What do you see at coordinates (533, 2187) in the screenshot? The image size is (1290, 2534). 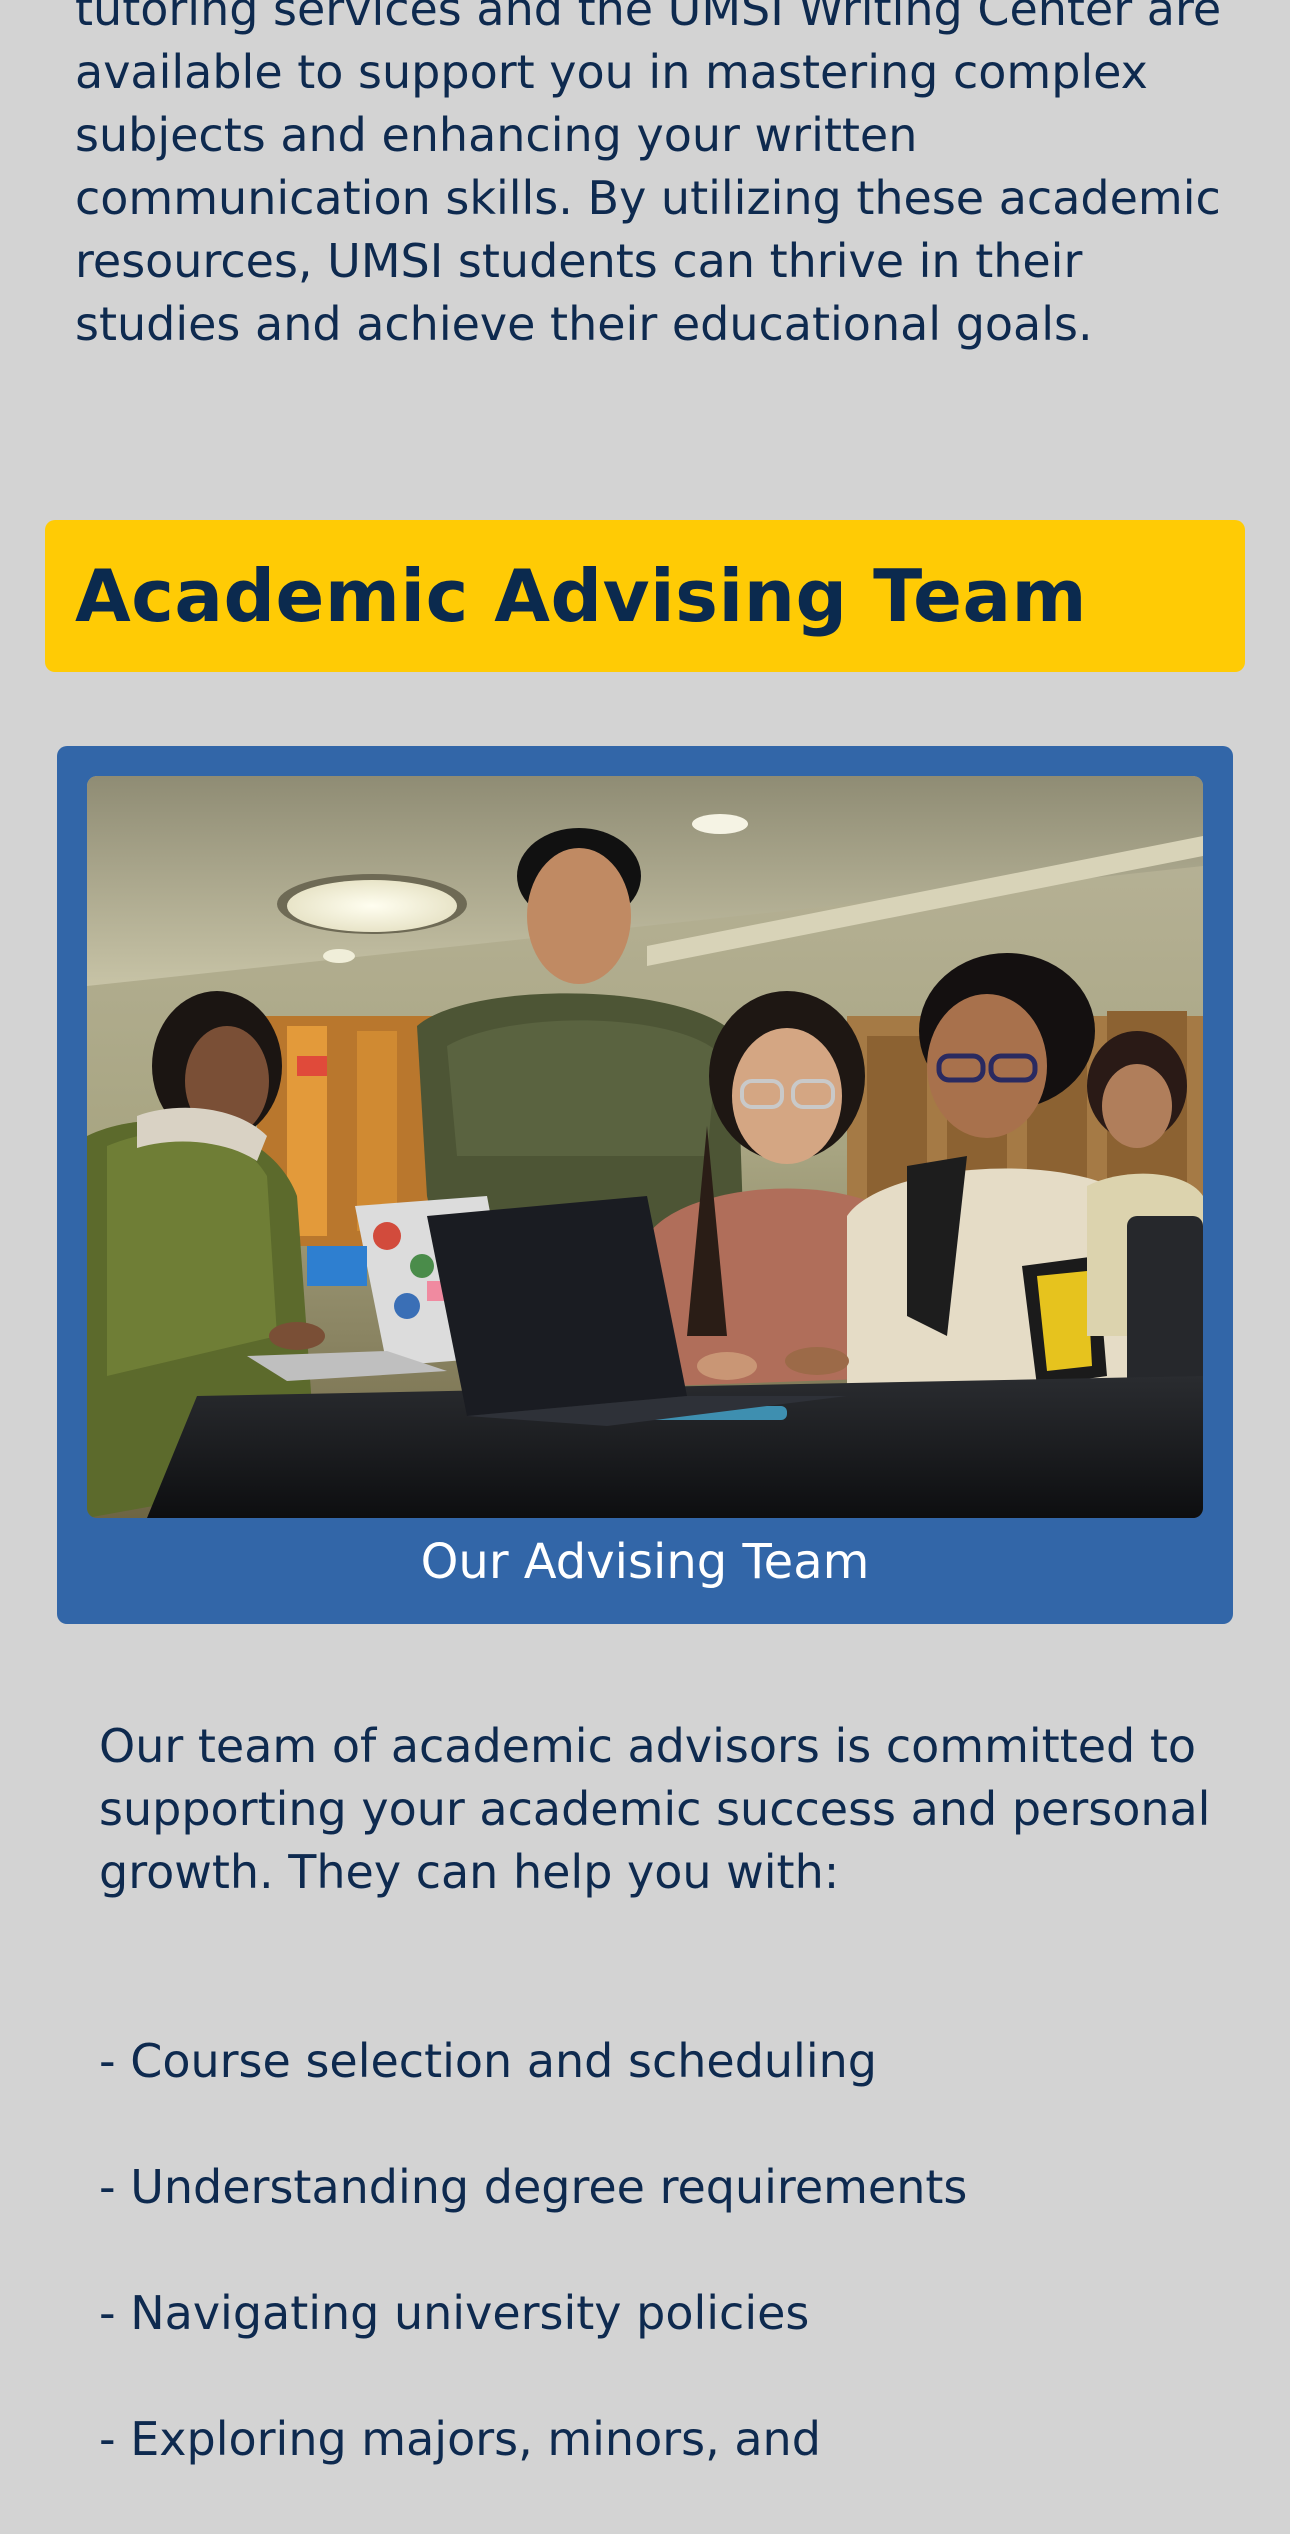 I see `list-item: - Understanding degree requirements` at bounding box center [533, 2187].